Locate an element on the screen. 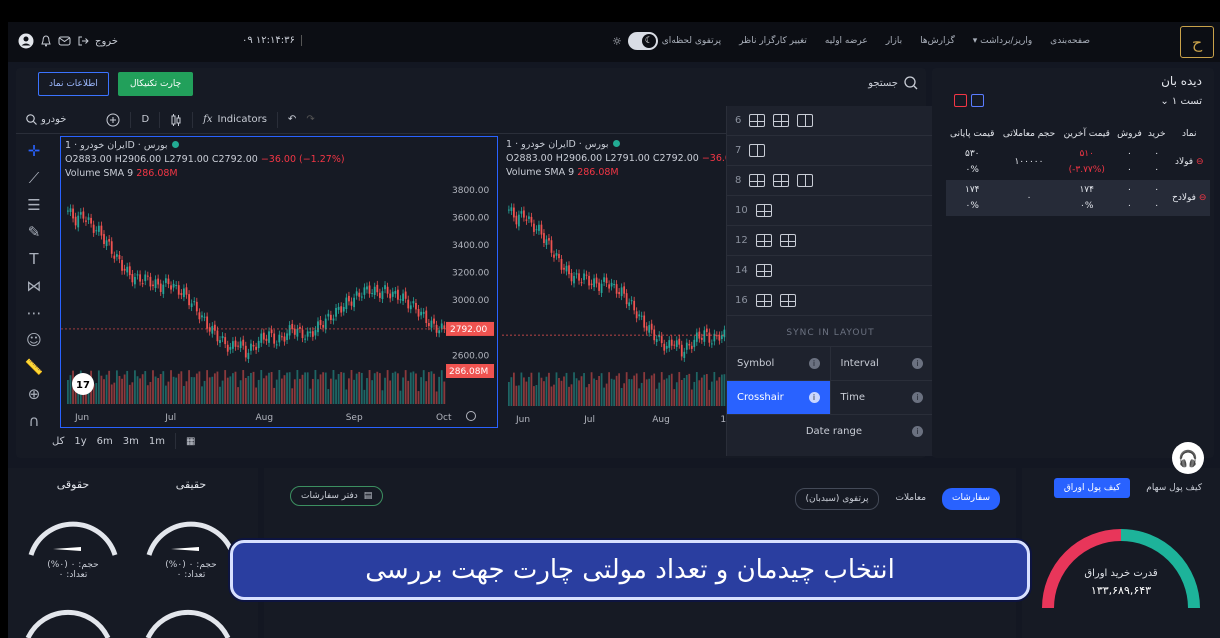 The image size is (1220, 638). layout-option-7a is located at coordinates (757, 150).